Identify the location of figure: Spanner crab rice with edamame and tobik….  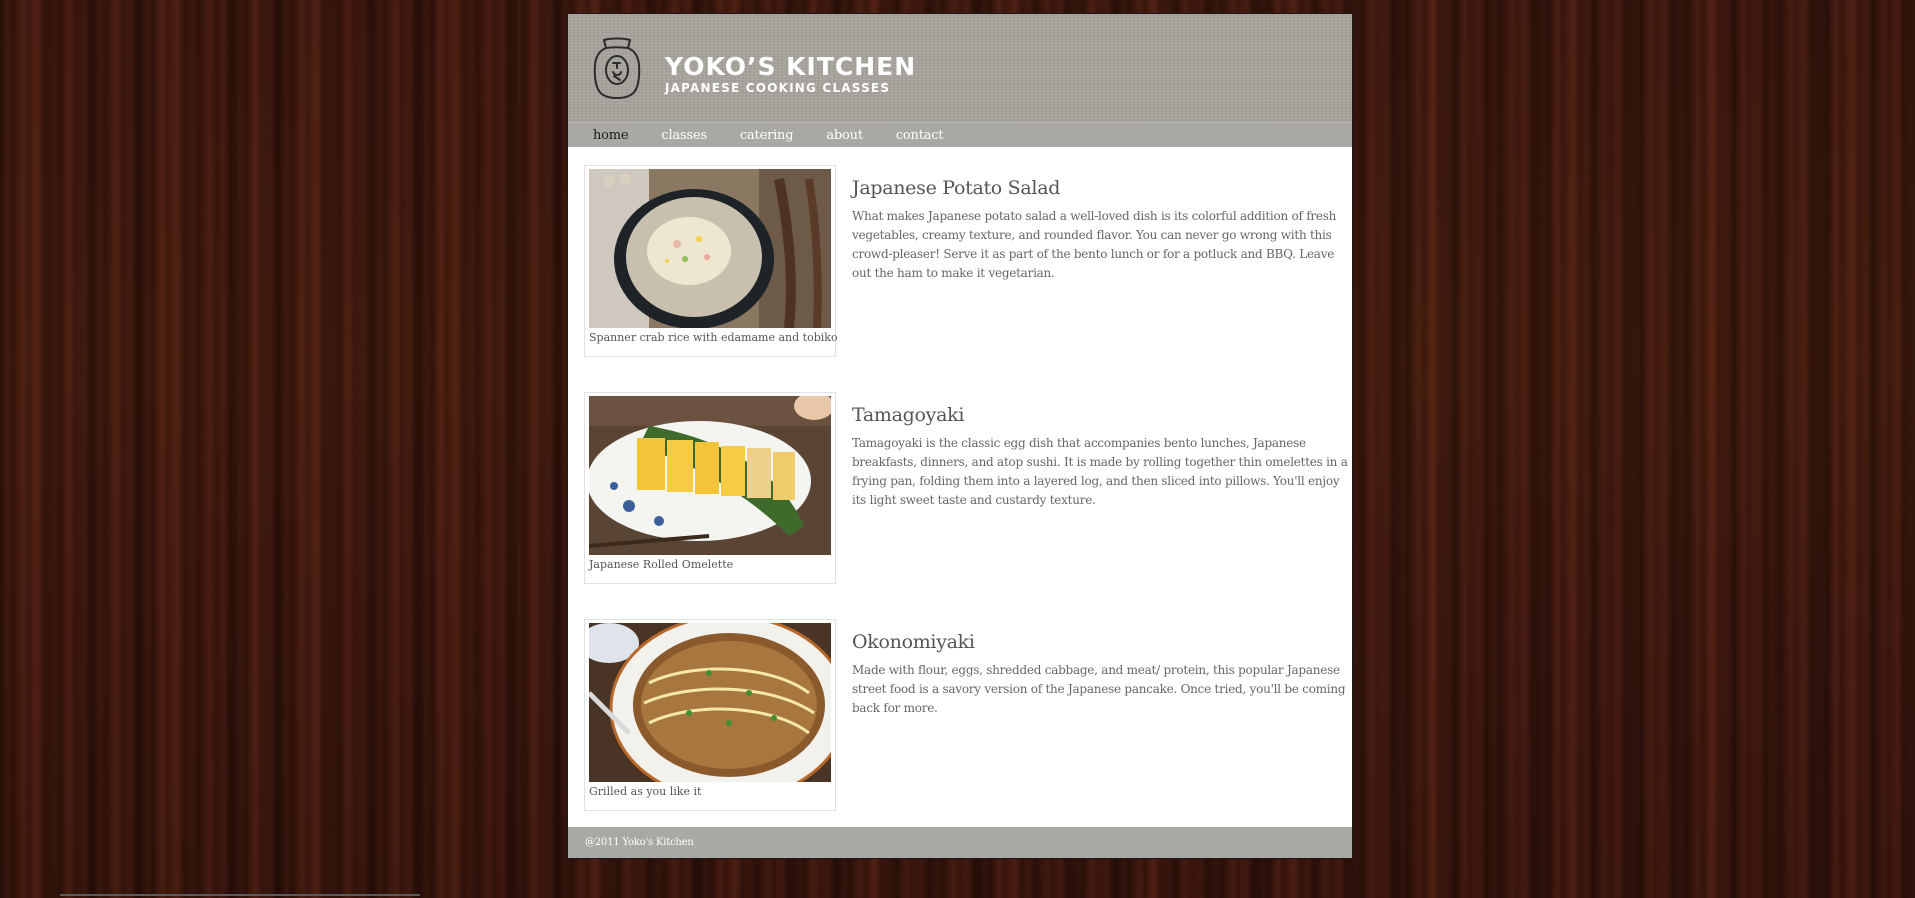
(711, 261).